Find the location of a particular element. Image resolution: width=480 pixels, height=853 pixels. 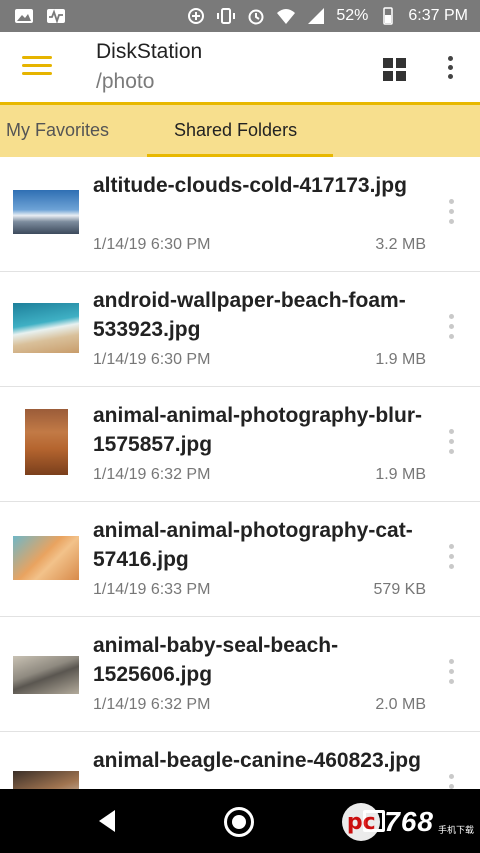

hamburger-icon is located at coordinates (37, 57).